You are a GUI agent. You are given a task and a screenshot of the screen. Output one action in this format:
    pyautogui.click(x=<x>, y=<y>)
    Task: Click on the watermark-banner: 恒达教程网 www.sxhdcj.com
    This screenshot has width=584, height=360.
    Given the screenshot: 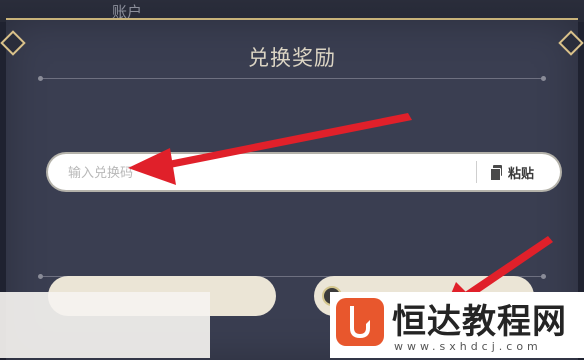 What is the action you would take?
    pyautogui.click(x=457, y=325)
    